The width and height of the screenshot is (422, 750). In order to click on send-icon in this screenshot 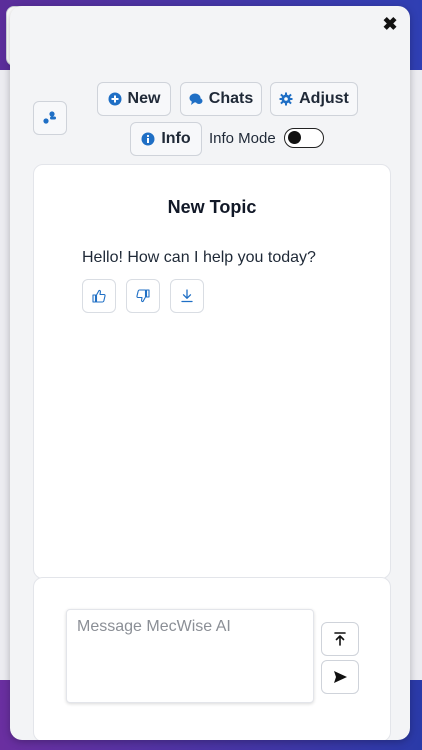, I will do `click(340, 677)`.